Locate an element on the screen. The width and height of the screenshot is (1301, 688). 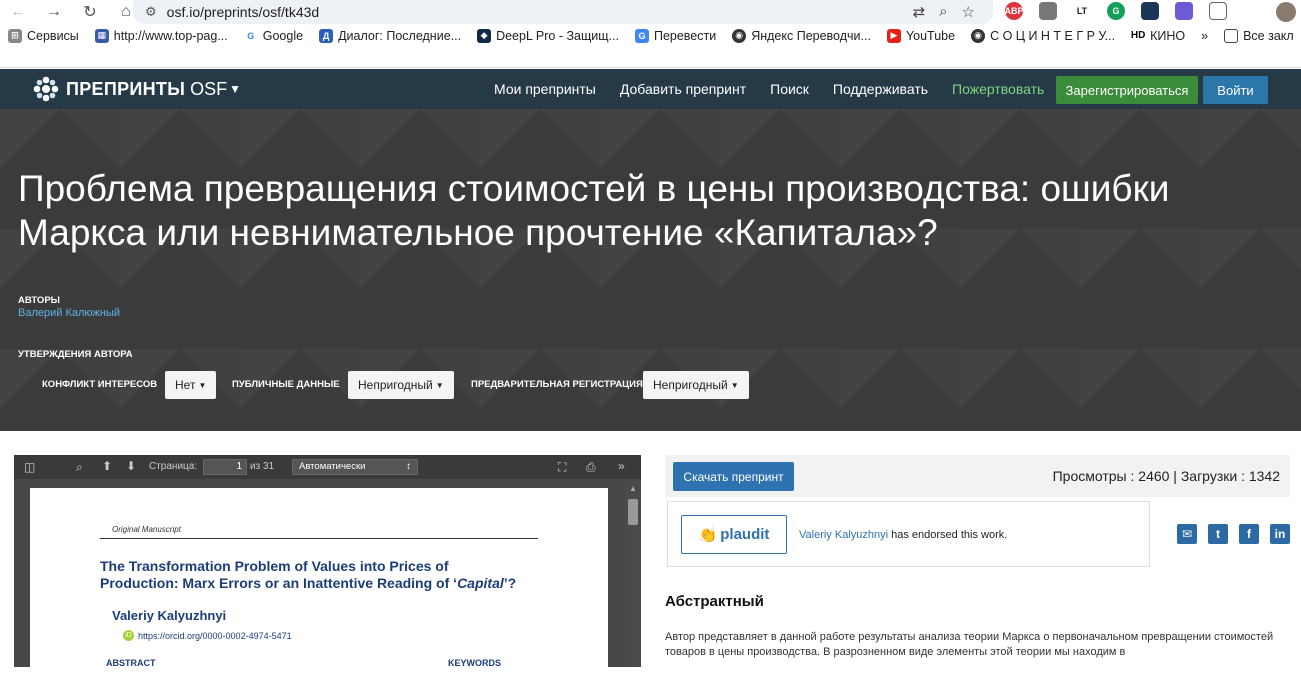
zoom-select: Автоматически ↕ is located at coordinates (355, 467).